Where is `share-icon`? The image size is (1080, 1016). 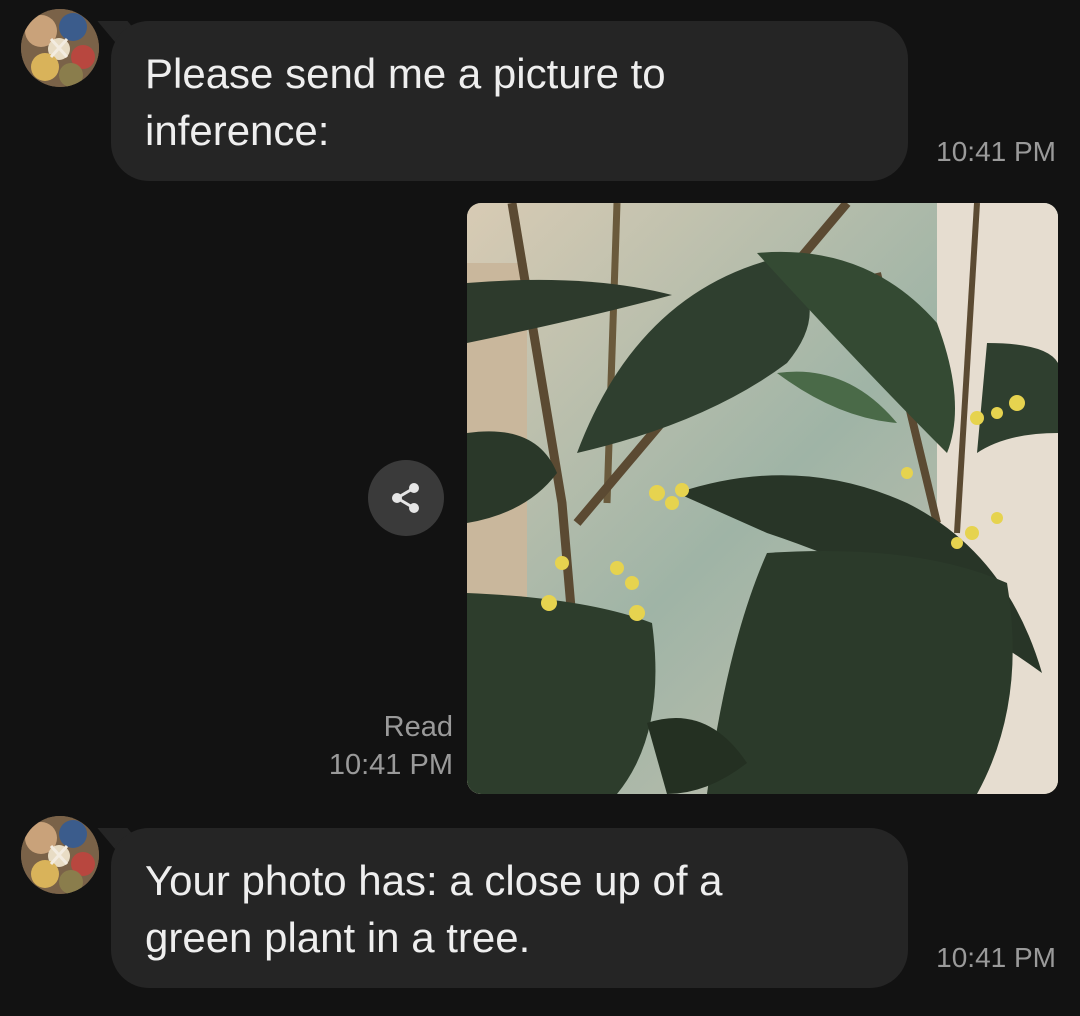
share-icon is located at coordinates (405, 498).